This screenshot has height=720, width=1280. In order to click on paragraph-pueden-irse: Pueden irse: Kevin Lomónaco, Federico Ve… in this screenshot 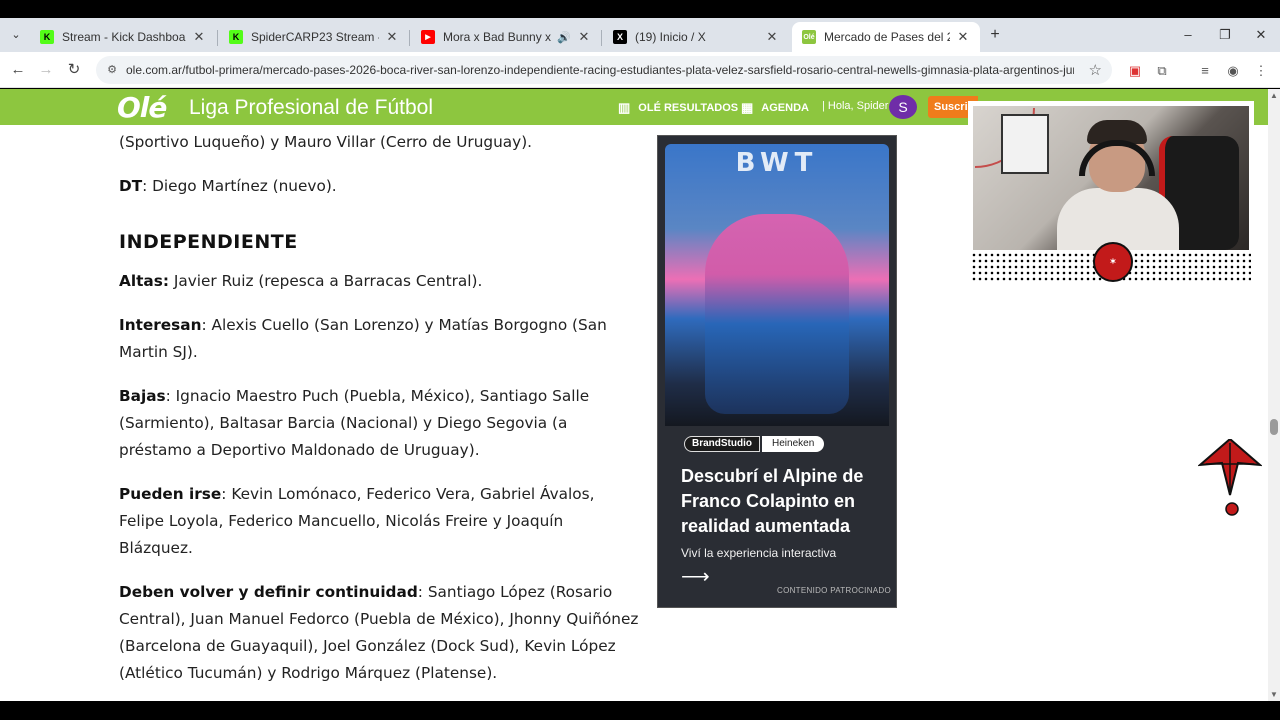, I will do `click(357, 521)`.